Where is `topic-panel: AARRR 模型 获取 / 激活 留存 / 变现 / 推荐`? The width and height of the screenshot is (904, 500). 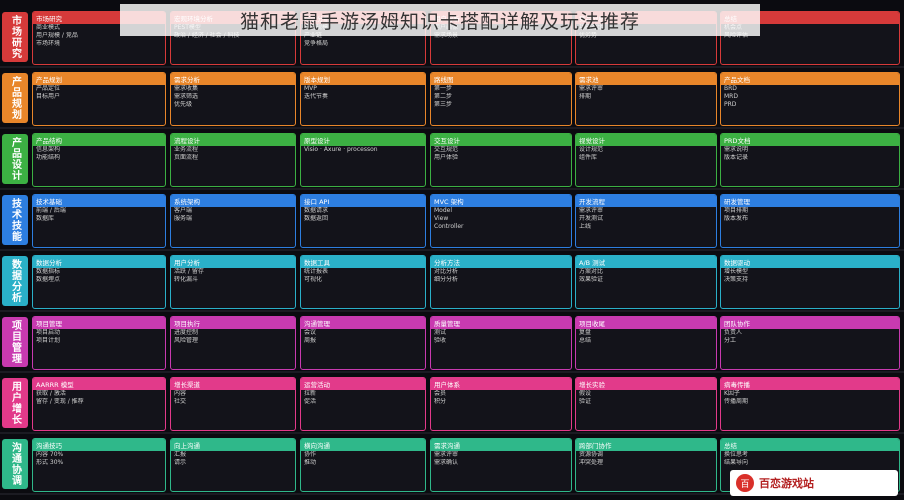
topic-panel: AARRR 模型 获取 / 激活 留存 / 变现 / 推荐 is located at coordinates (99, 404).